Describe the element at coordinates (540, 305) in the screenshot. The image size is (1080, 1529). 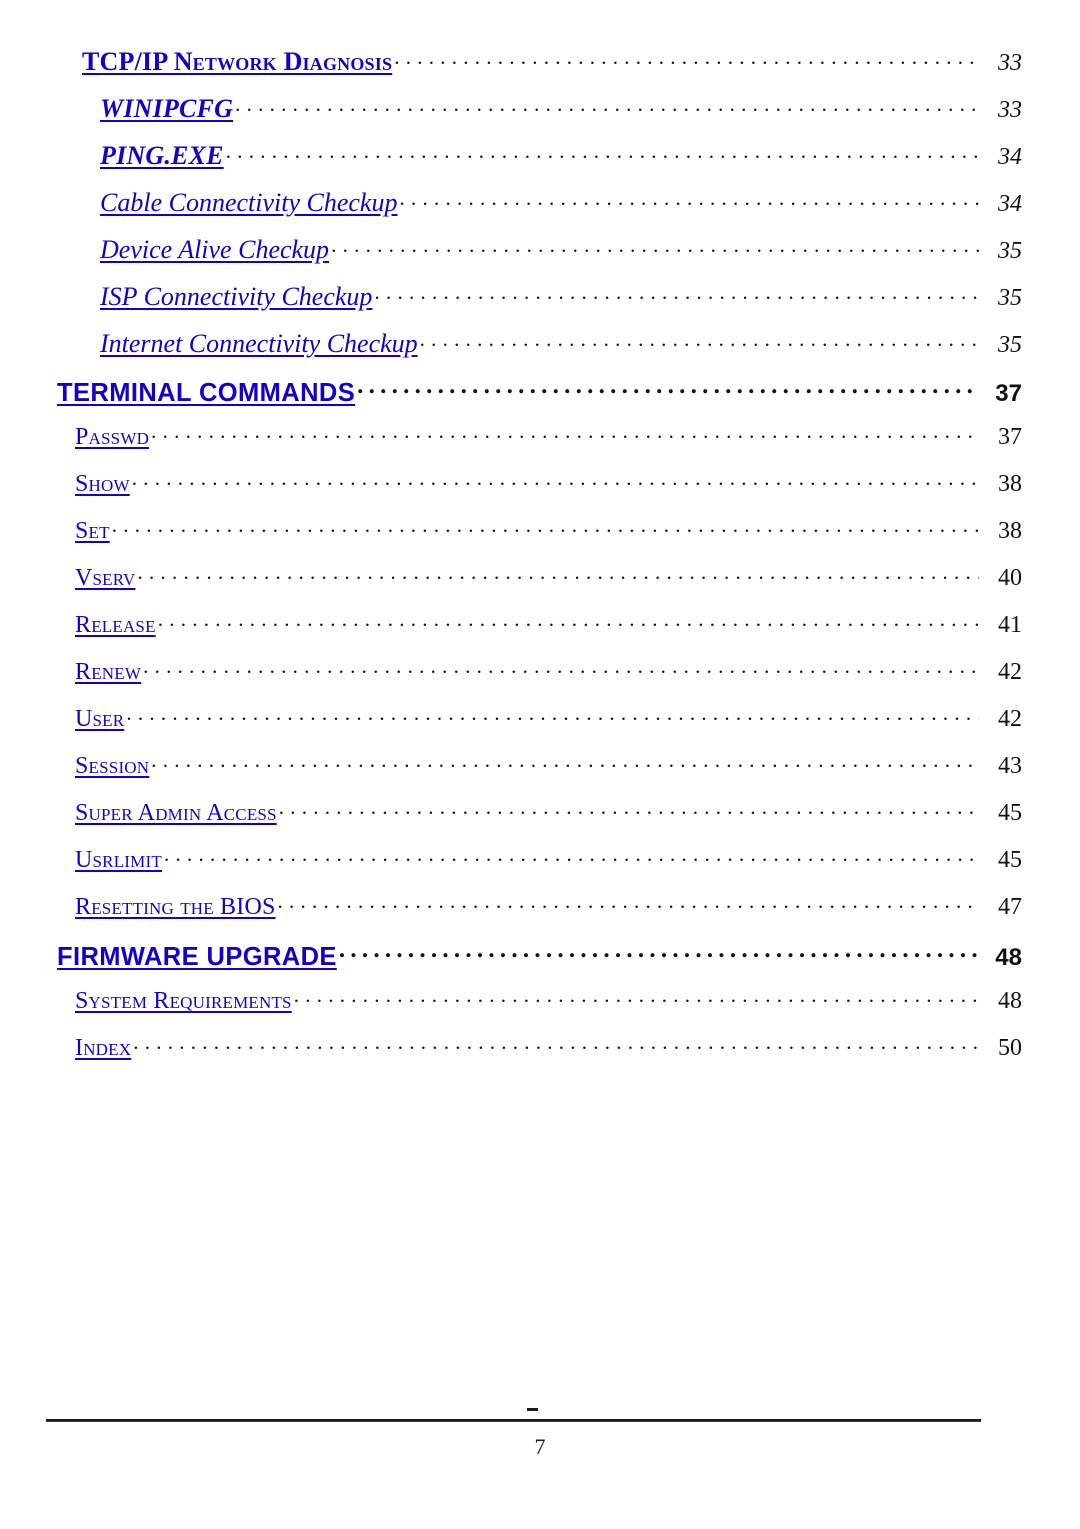
I see `toc-entry: ISP Connectivity Checkup 35` at that location.